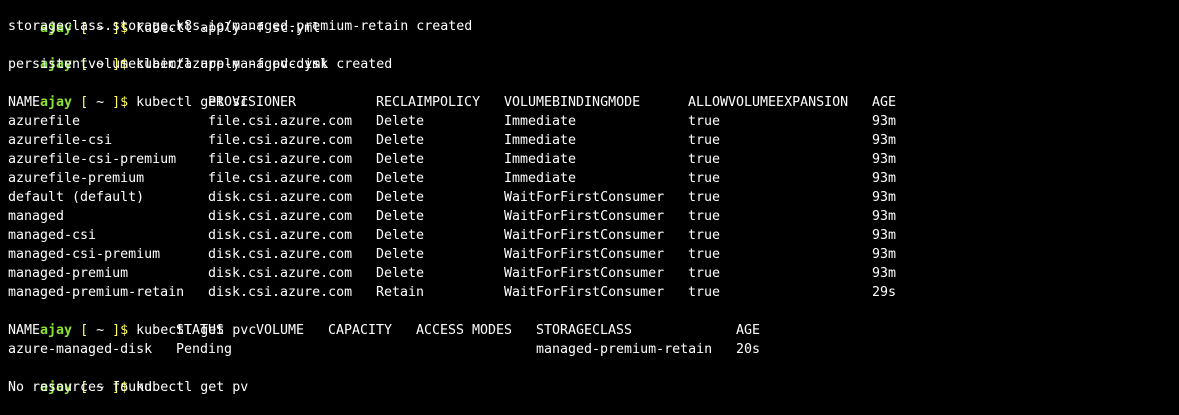 The height and width of the screenshot is (415, 1179). I want to click on sc-cell-name: azurefile-csi-premium, so click(92, 159).